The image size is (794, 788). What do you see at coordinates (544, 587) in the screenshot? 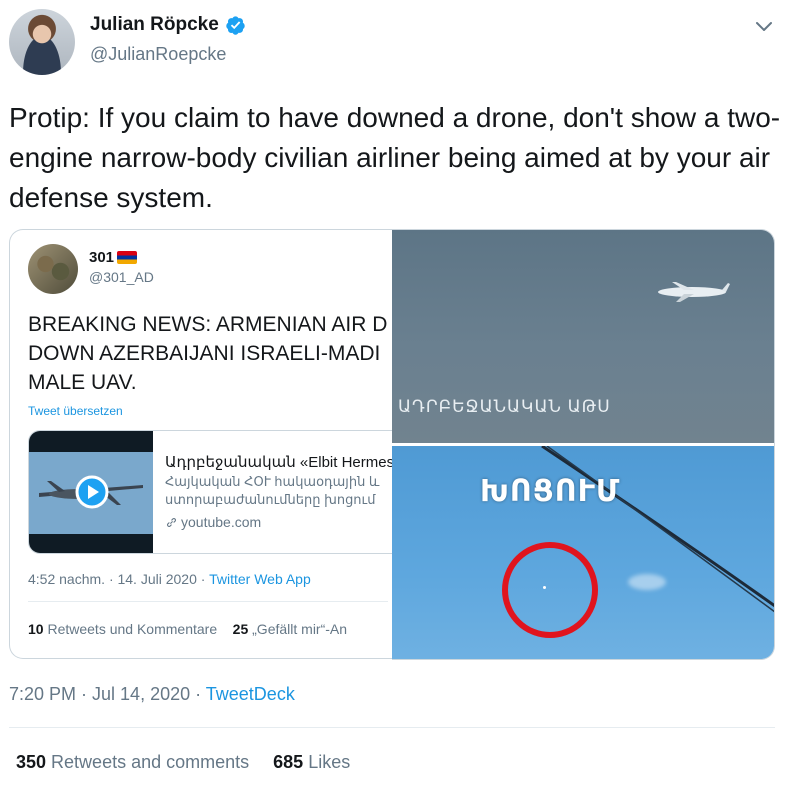
I see `target-dot` at bounding box center [544, 587].